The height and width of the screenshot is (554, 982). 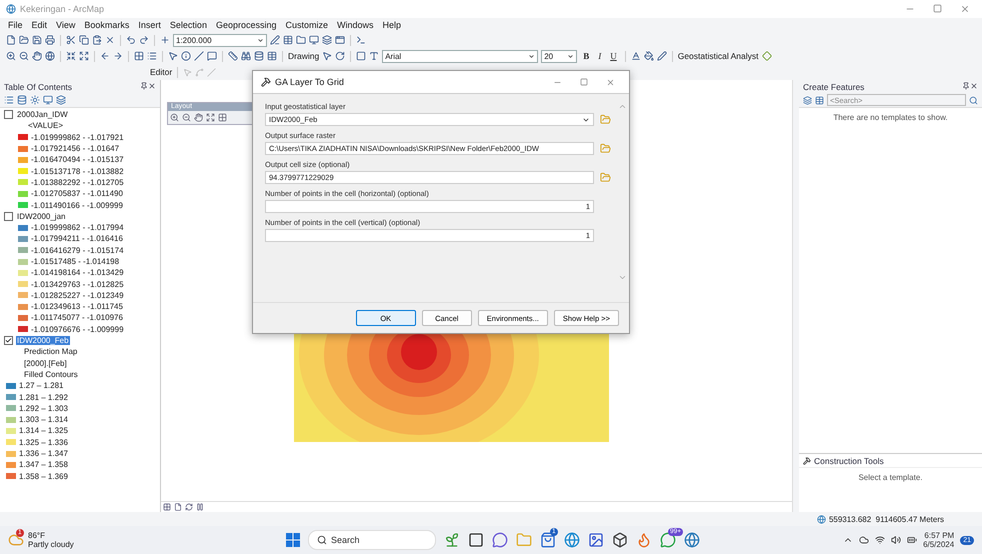 I want to click on search-field: Search, so click(x=372, y=540).